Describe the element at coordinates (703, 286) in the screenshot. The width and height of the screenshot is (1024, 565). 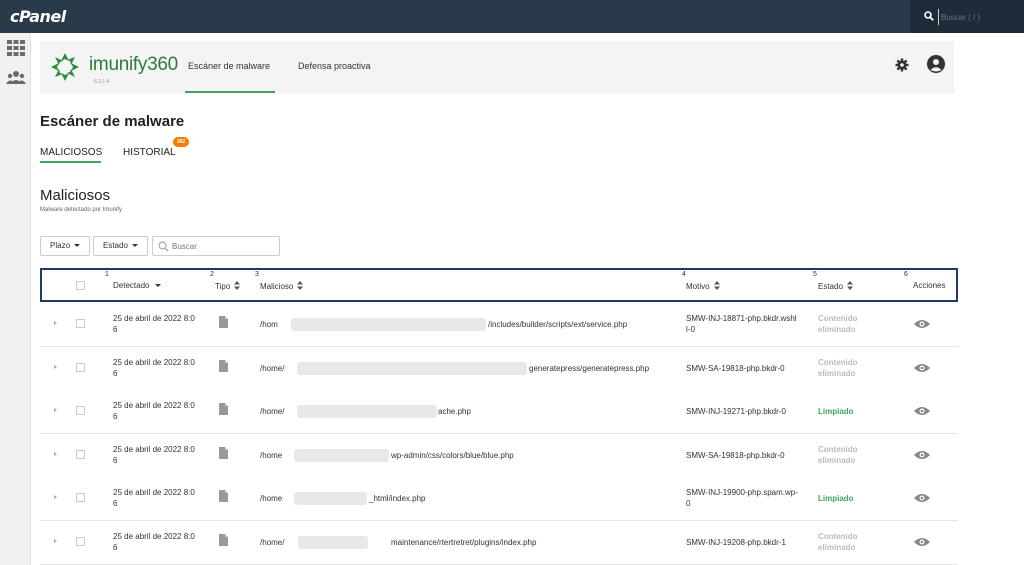
I see `column-motivo: Motivo` at that location.